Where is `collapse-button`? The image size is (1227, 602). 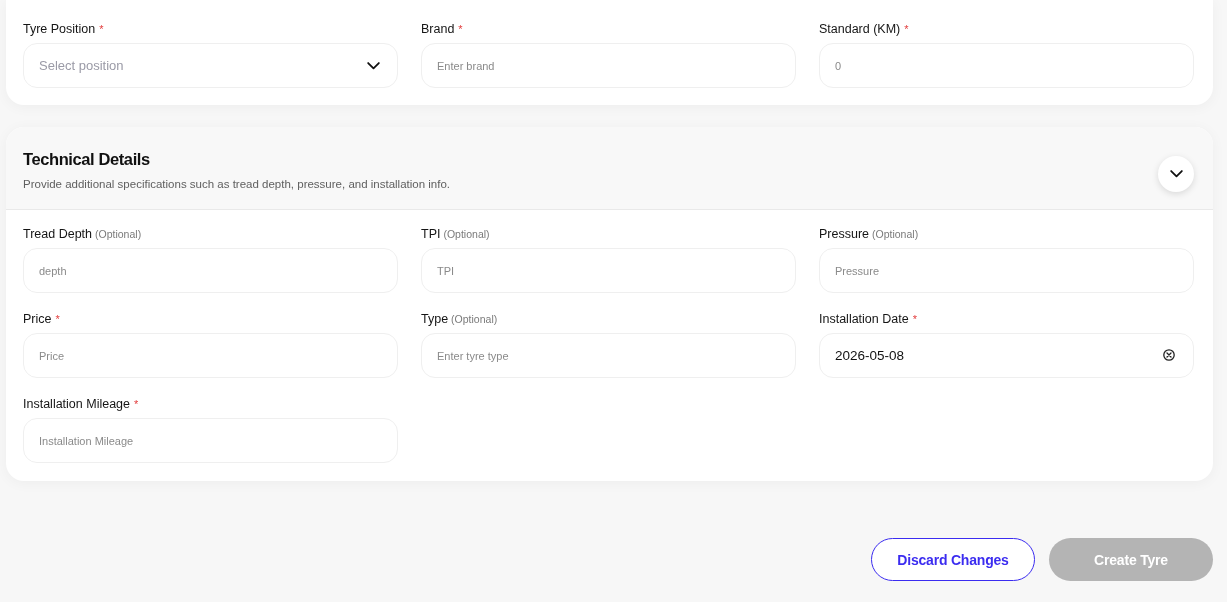
collapse-button is located at coordinates (1176, 174).